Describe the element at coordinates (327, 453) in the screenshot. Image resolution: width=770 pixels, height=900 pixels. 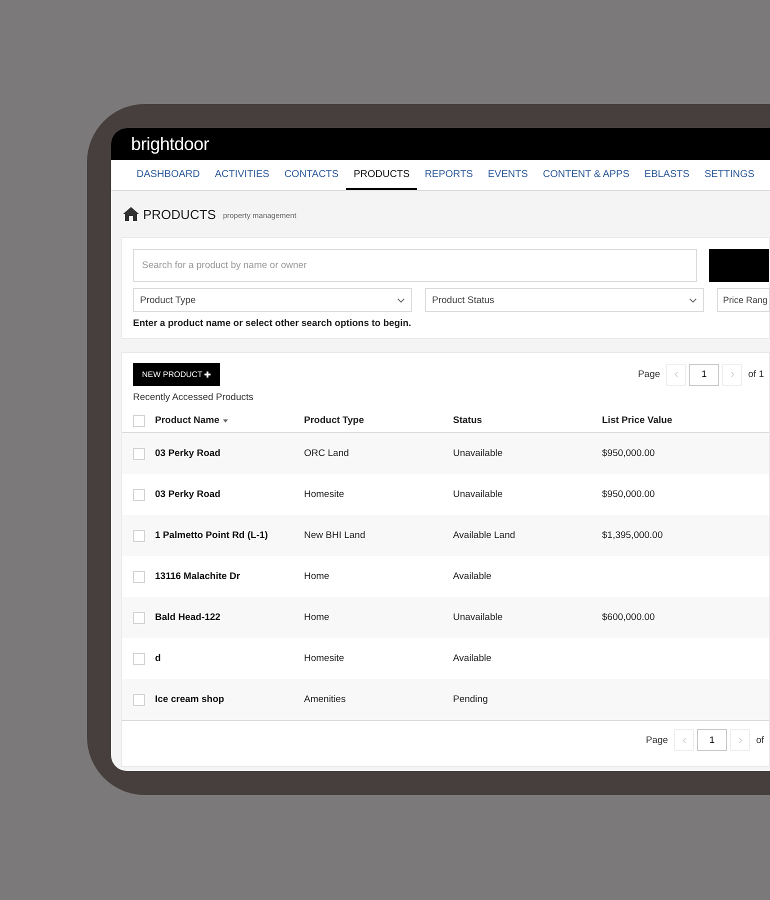
I see `product-type-cell-text: ORC Land` at that location.